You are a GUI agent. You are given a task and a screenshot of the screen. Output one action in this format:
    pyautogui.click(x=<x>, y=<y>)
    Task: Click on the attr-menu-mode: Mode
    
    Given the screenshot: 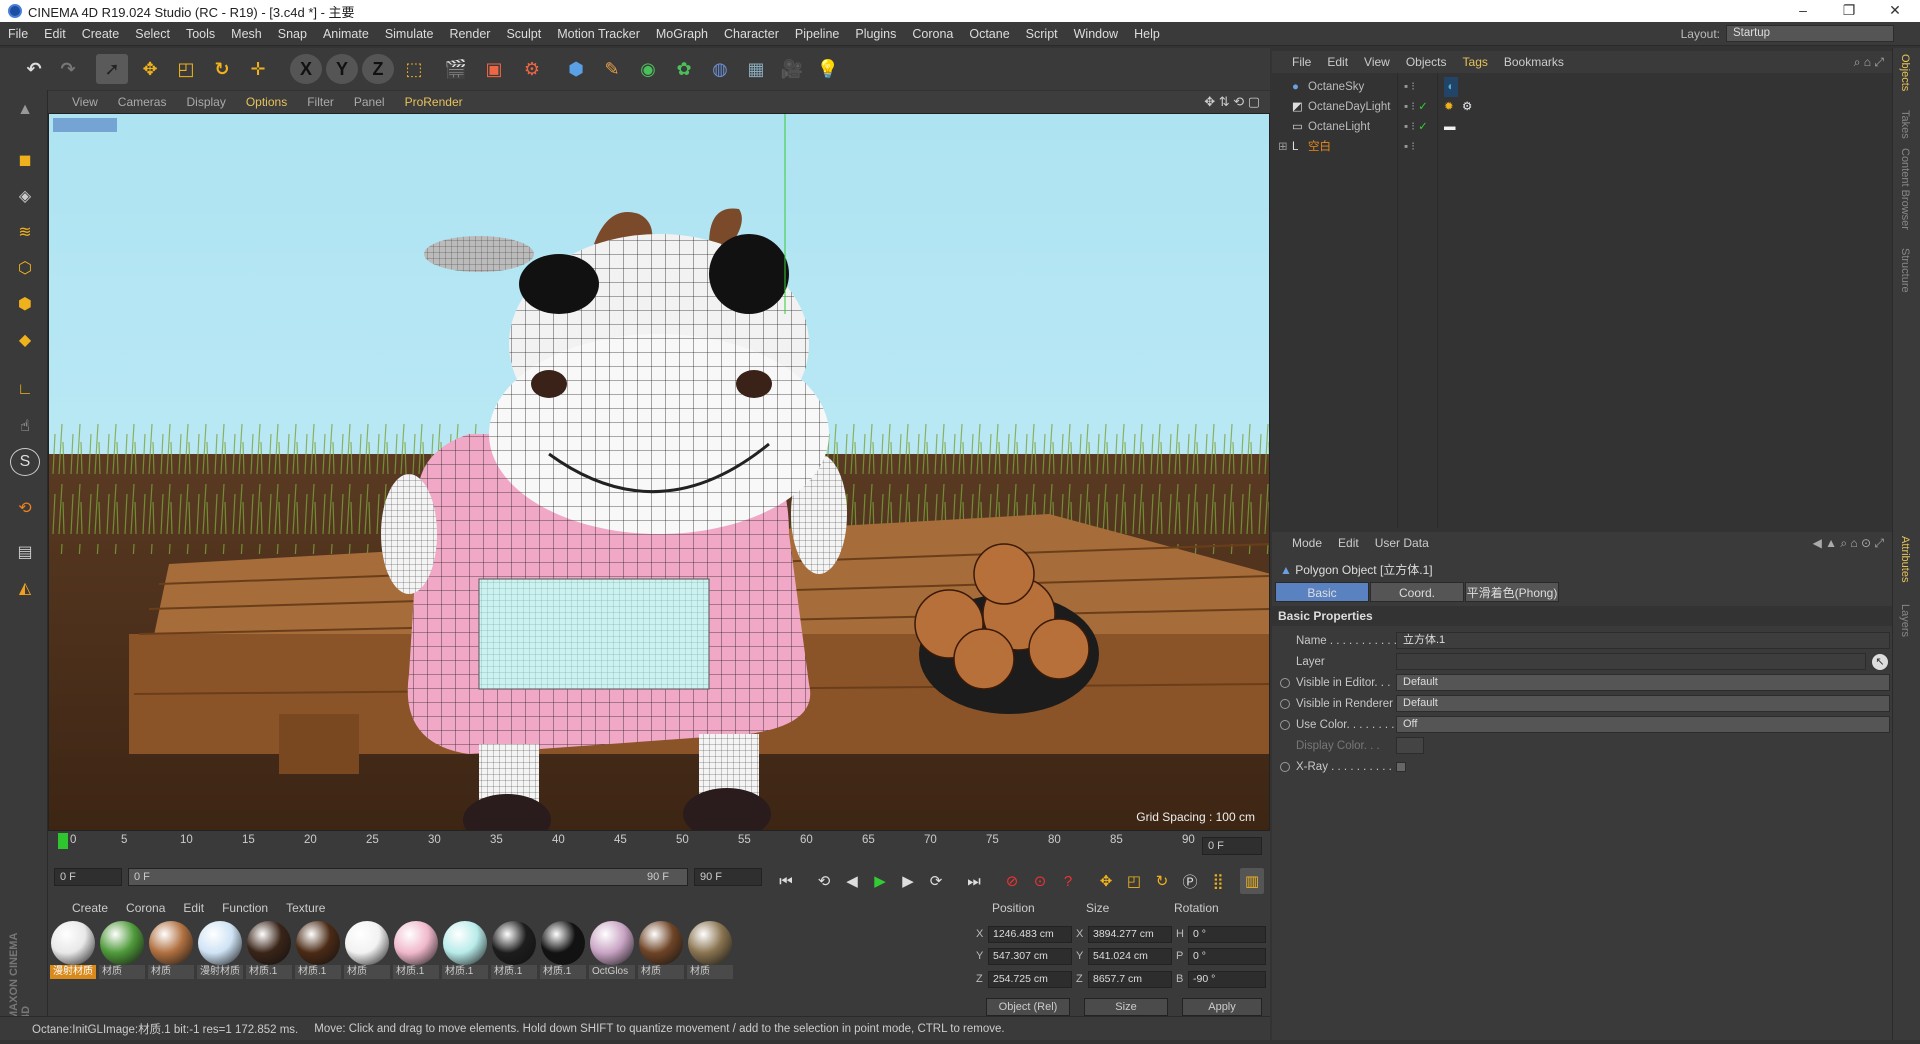 What is the action you would take?
    pyautogui.click(x=1301, y=543)
    